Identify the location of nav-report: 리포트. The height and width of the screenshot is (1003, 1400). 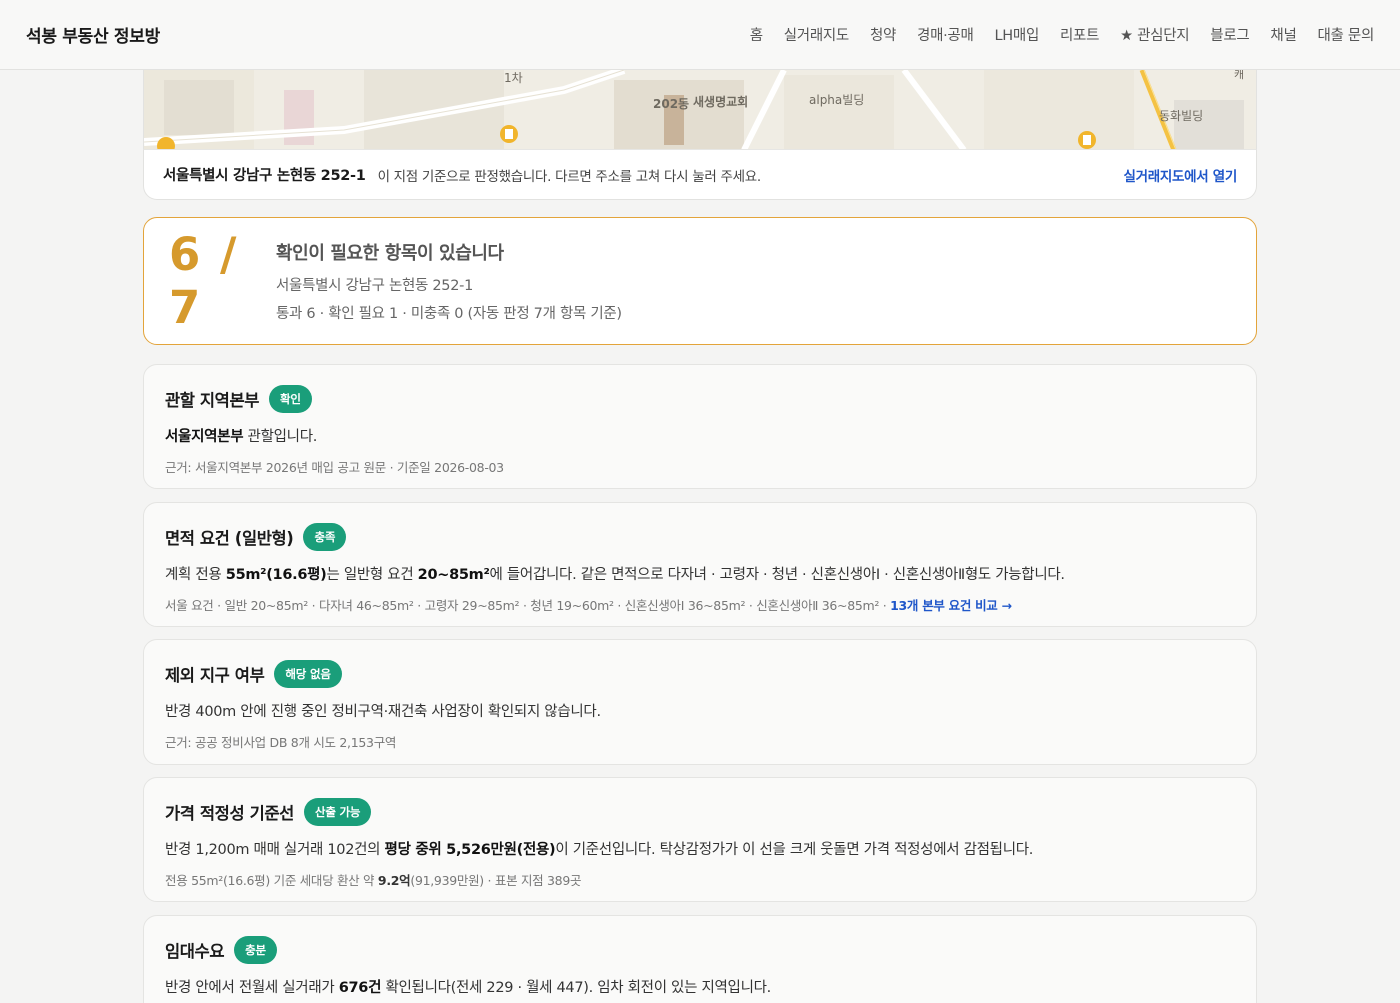
(1079, 34).